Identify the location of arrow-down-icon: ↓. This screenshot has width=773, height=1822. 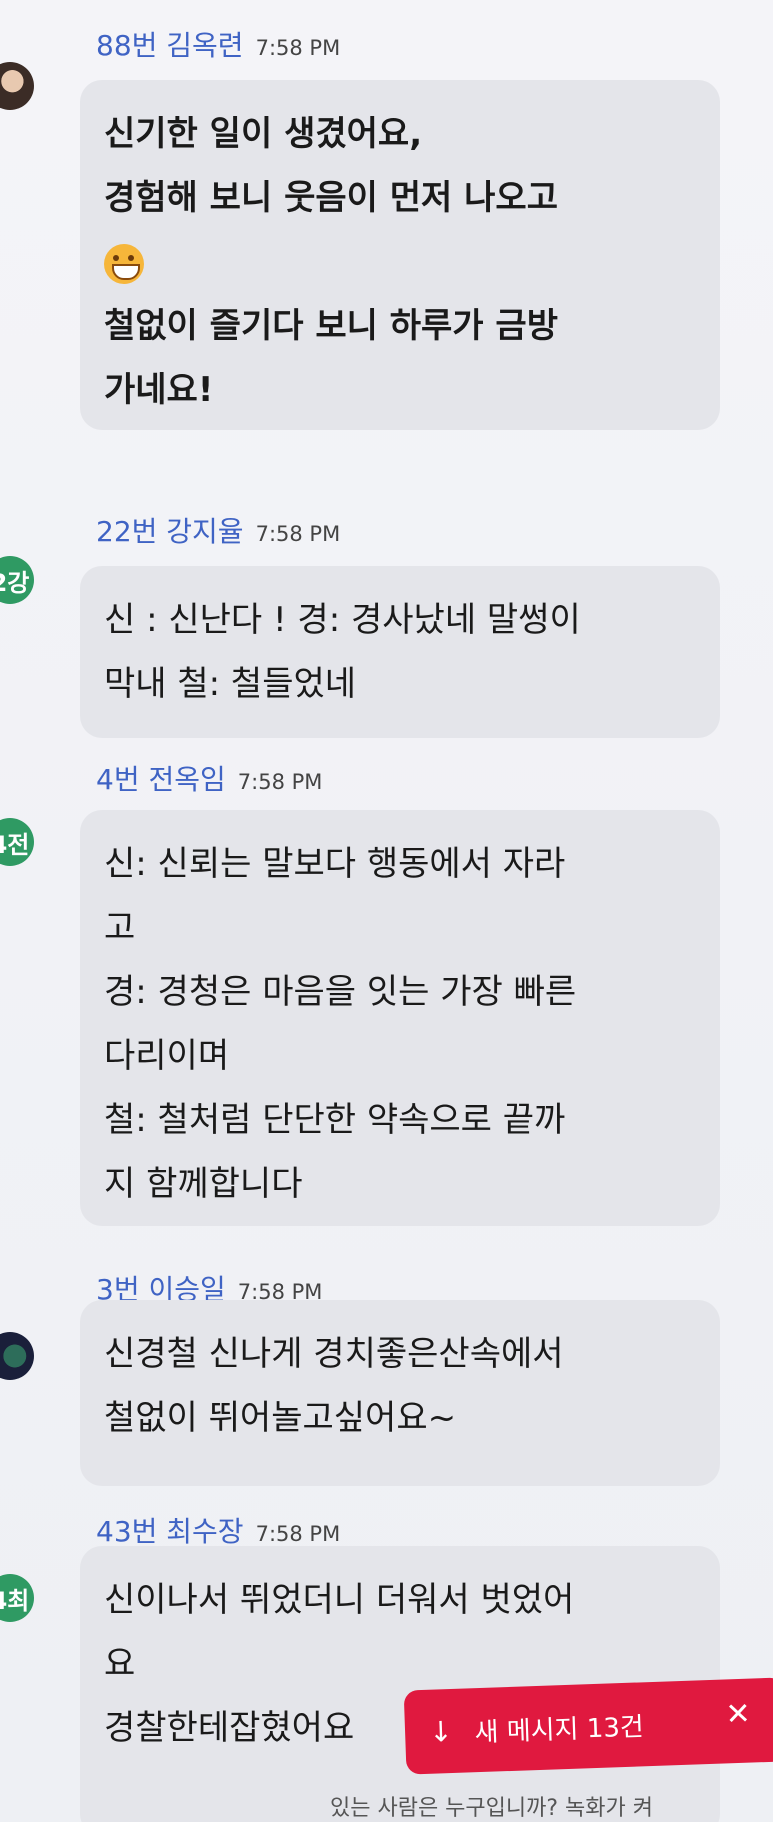
(441, 1731).